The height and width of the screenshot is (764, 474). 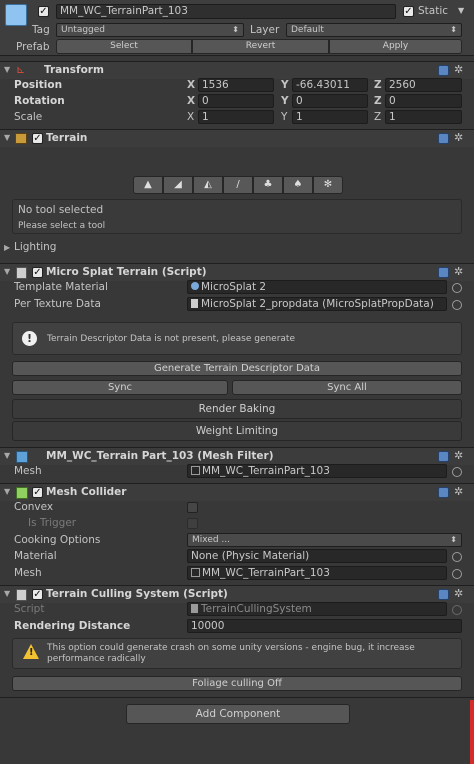 What do you see at coordinates (330, 117) in the screenshot?
I see `scale-y-field: 1` at bounding box center [330, 117].